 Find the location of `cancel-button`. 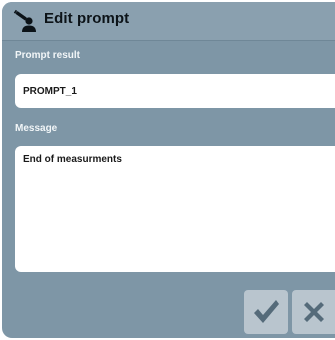

cancel-button is located at coordinates (313, 312).